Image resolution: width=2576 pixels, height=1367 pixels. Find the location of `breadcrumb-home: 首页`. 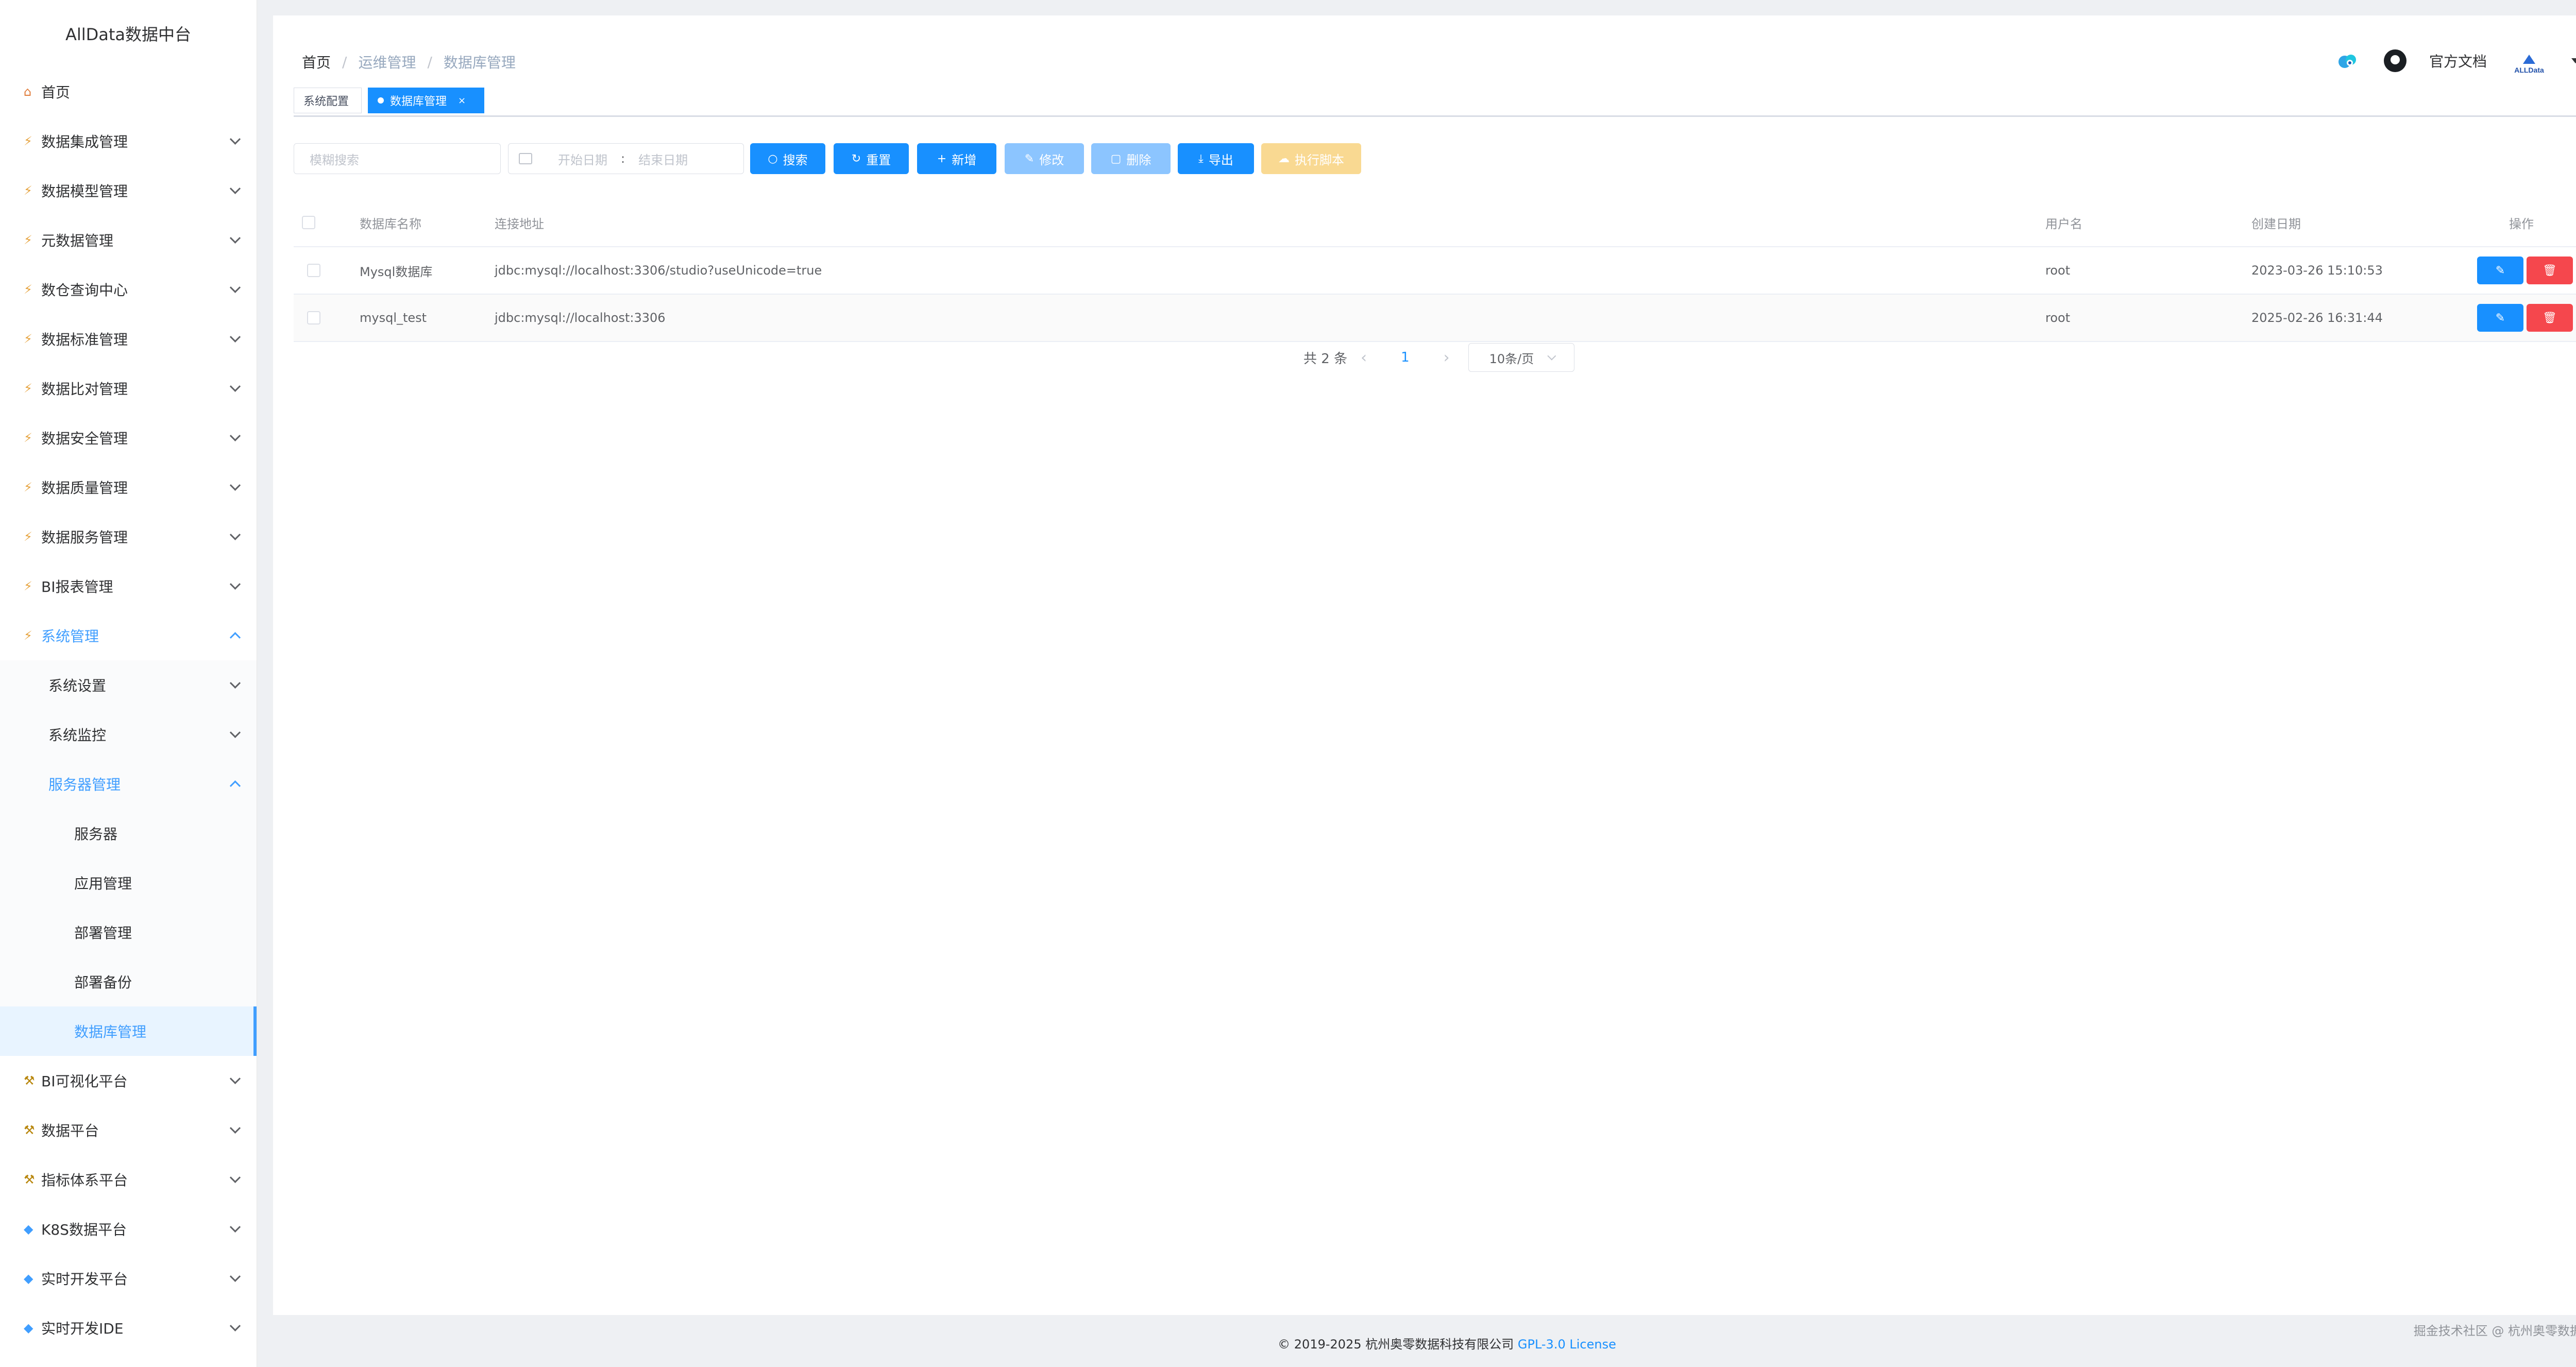

breadcrumb-home: 首页 is located at coordinates (316, 62).